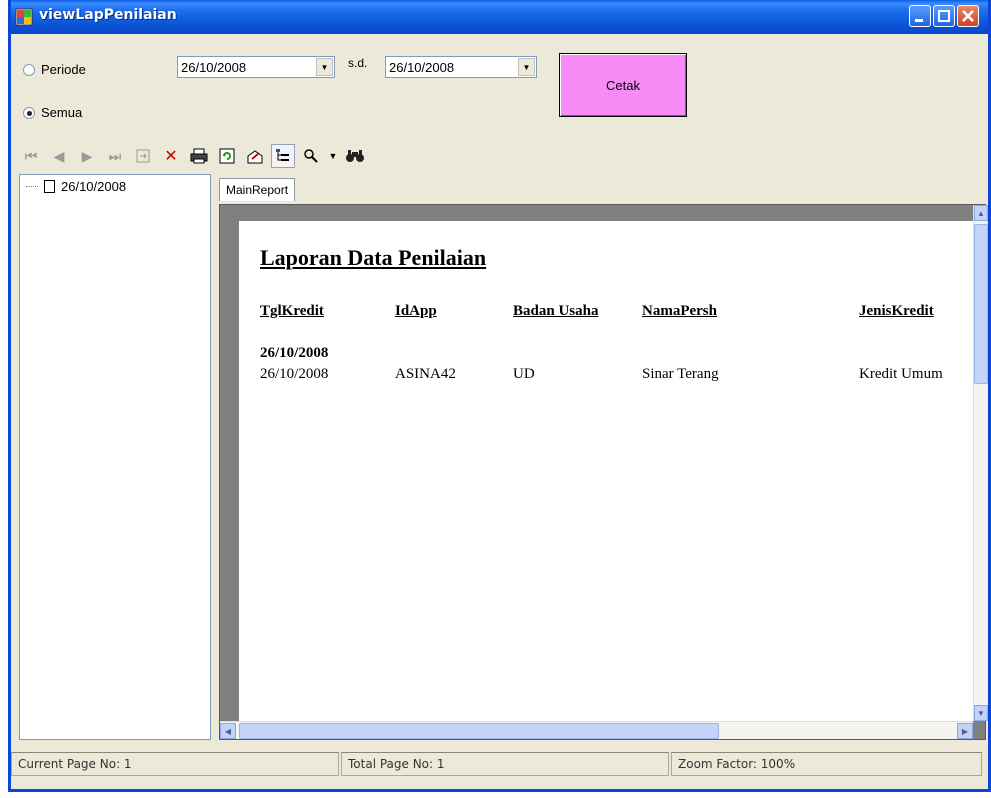  What do you see at coordinates (920, 16) in the screenshot?
I see `minimize-button` at bounding box center [920, 16].